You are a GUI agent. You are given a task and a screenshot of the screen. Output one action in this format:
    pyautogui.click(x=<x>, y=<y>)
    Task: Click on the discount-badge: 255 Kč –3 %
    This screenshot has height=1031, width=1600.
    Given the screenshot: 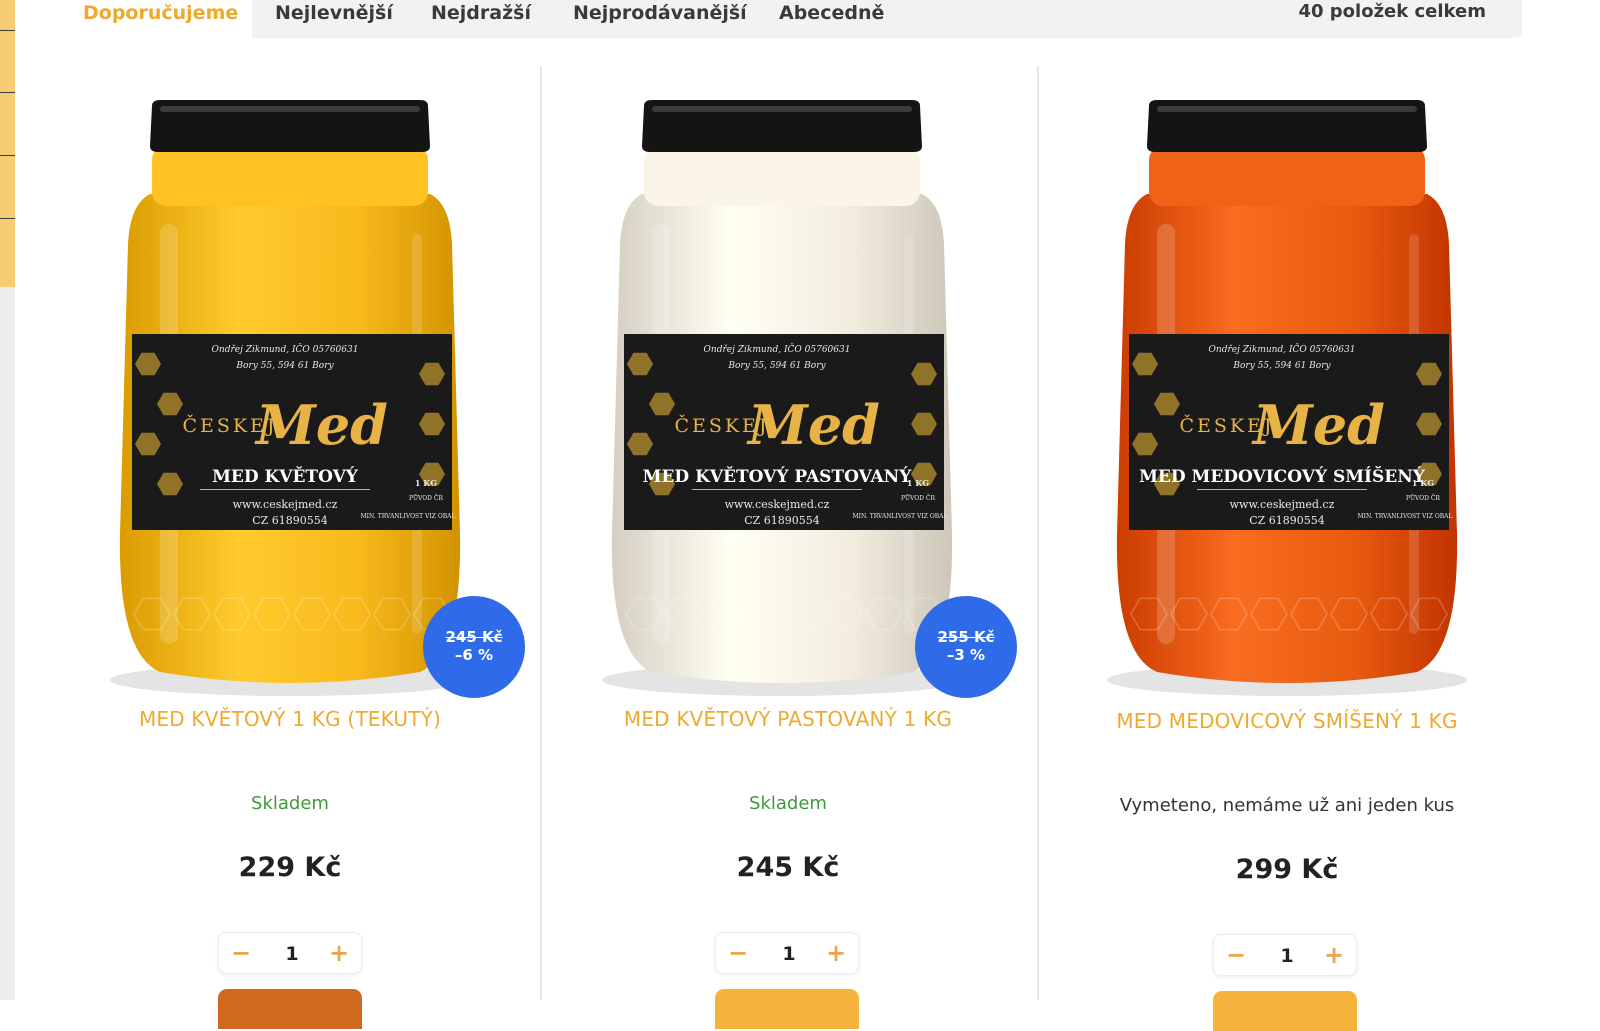 What is the action you would take?
    pyautogui.click(x=966, y=647)
    